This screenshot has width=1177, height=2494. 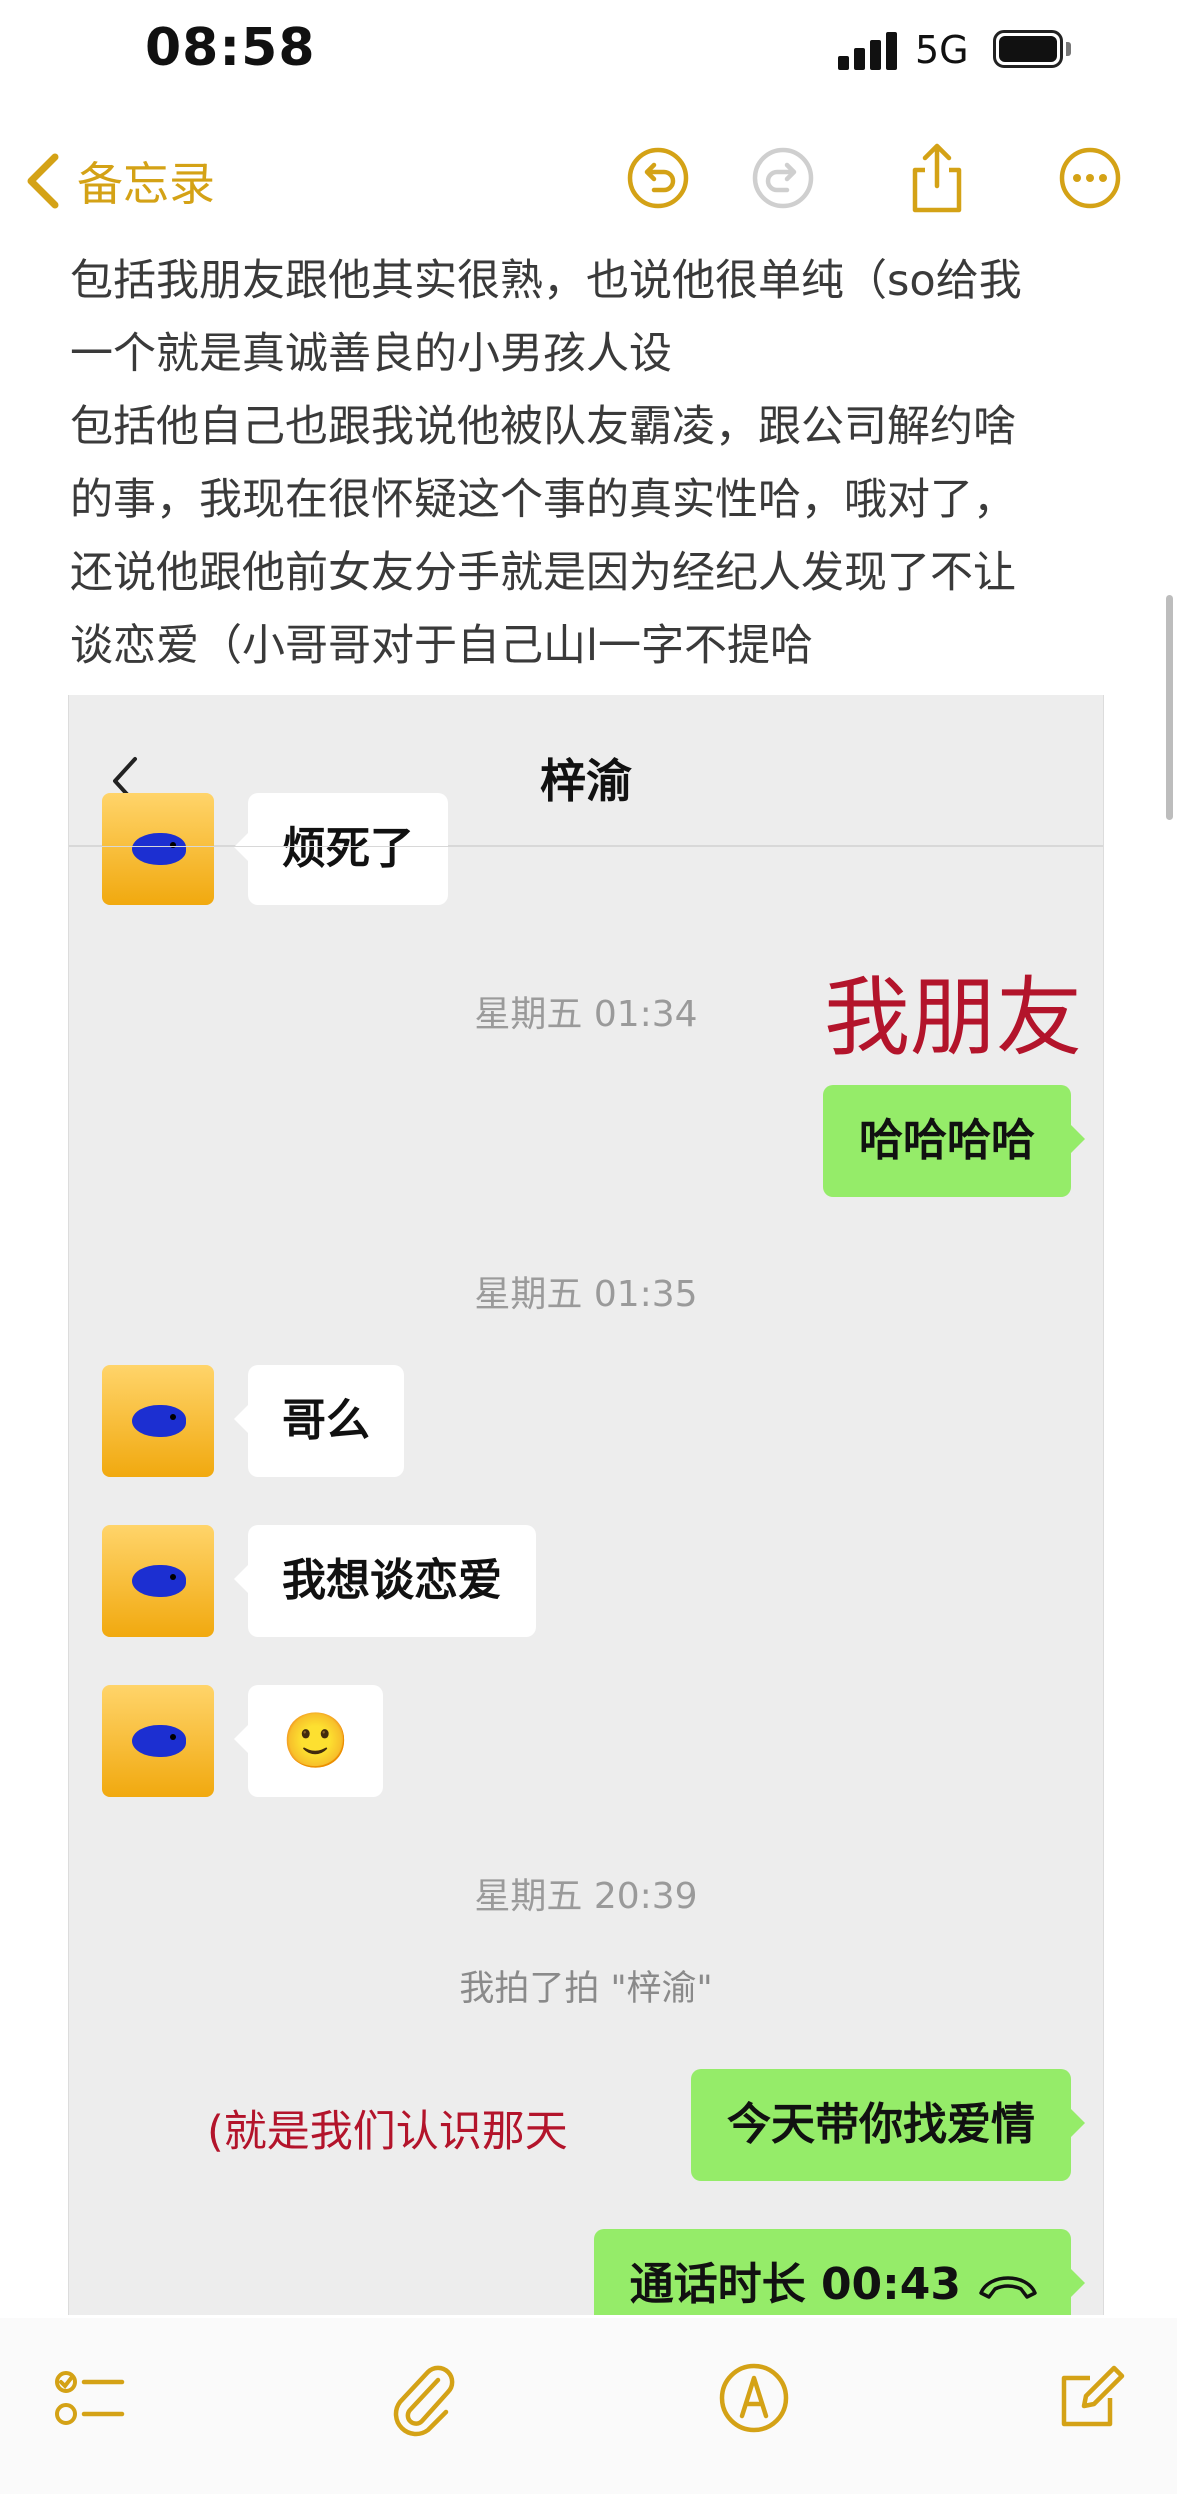 I want to click on message-bubble-right: 哈哈哈哈, so click(x=954, y=1141).